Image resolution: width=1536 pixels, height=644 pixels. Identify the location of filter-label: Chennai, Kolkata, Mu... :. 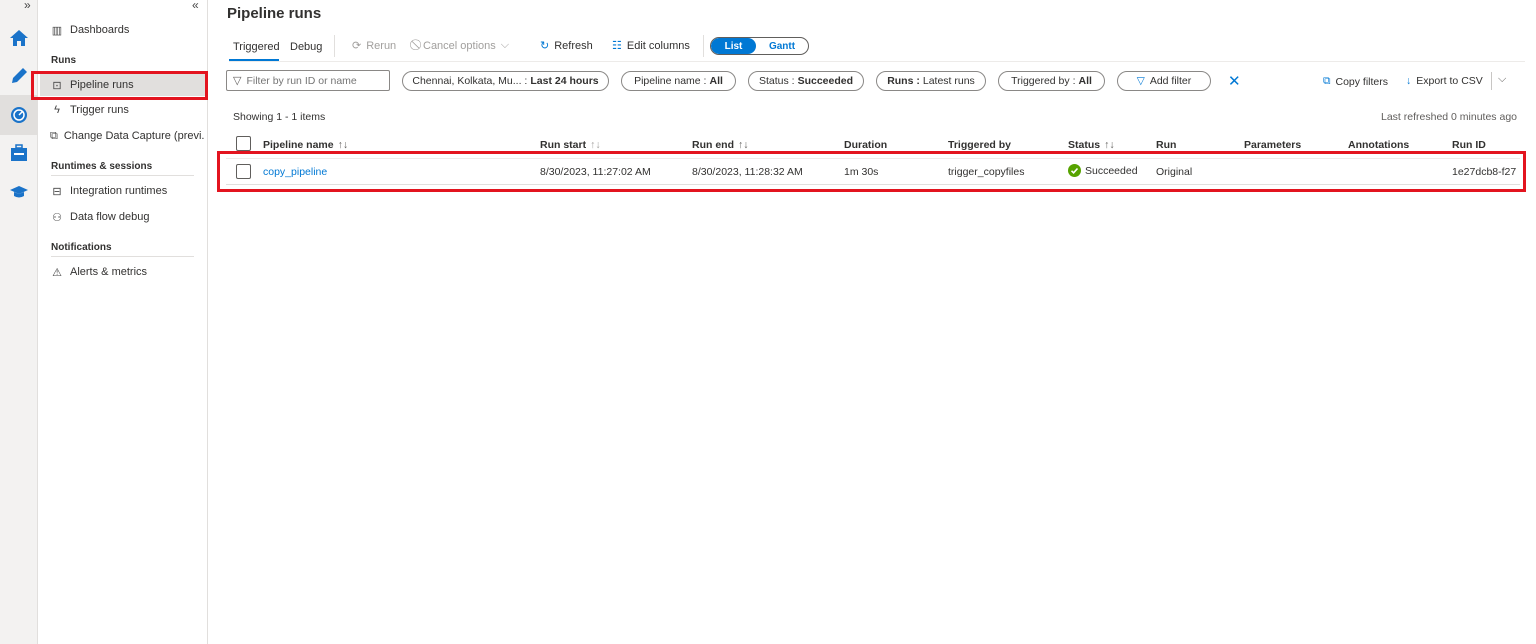
(470, 81).